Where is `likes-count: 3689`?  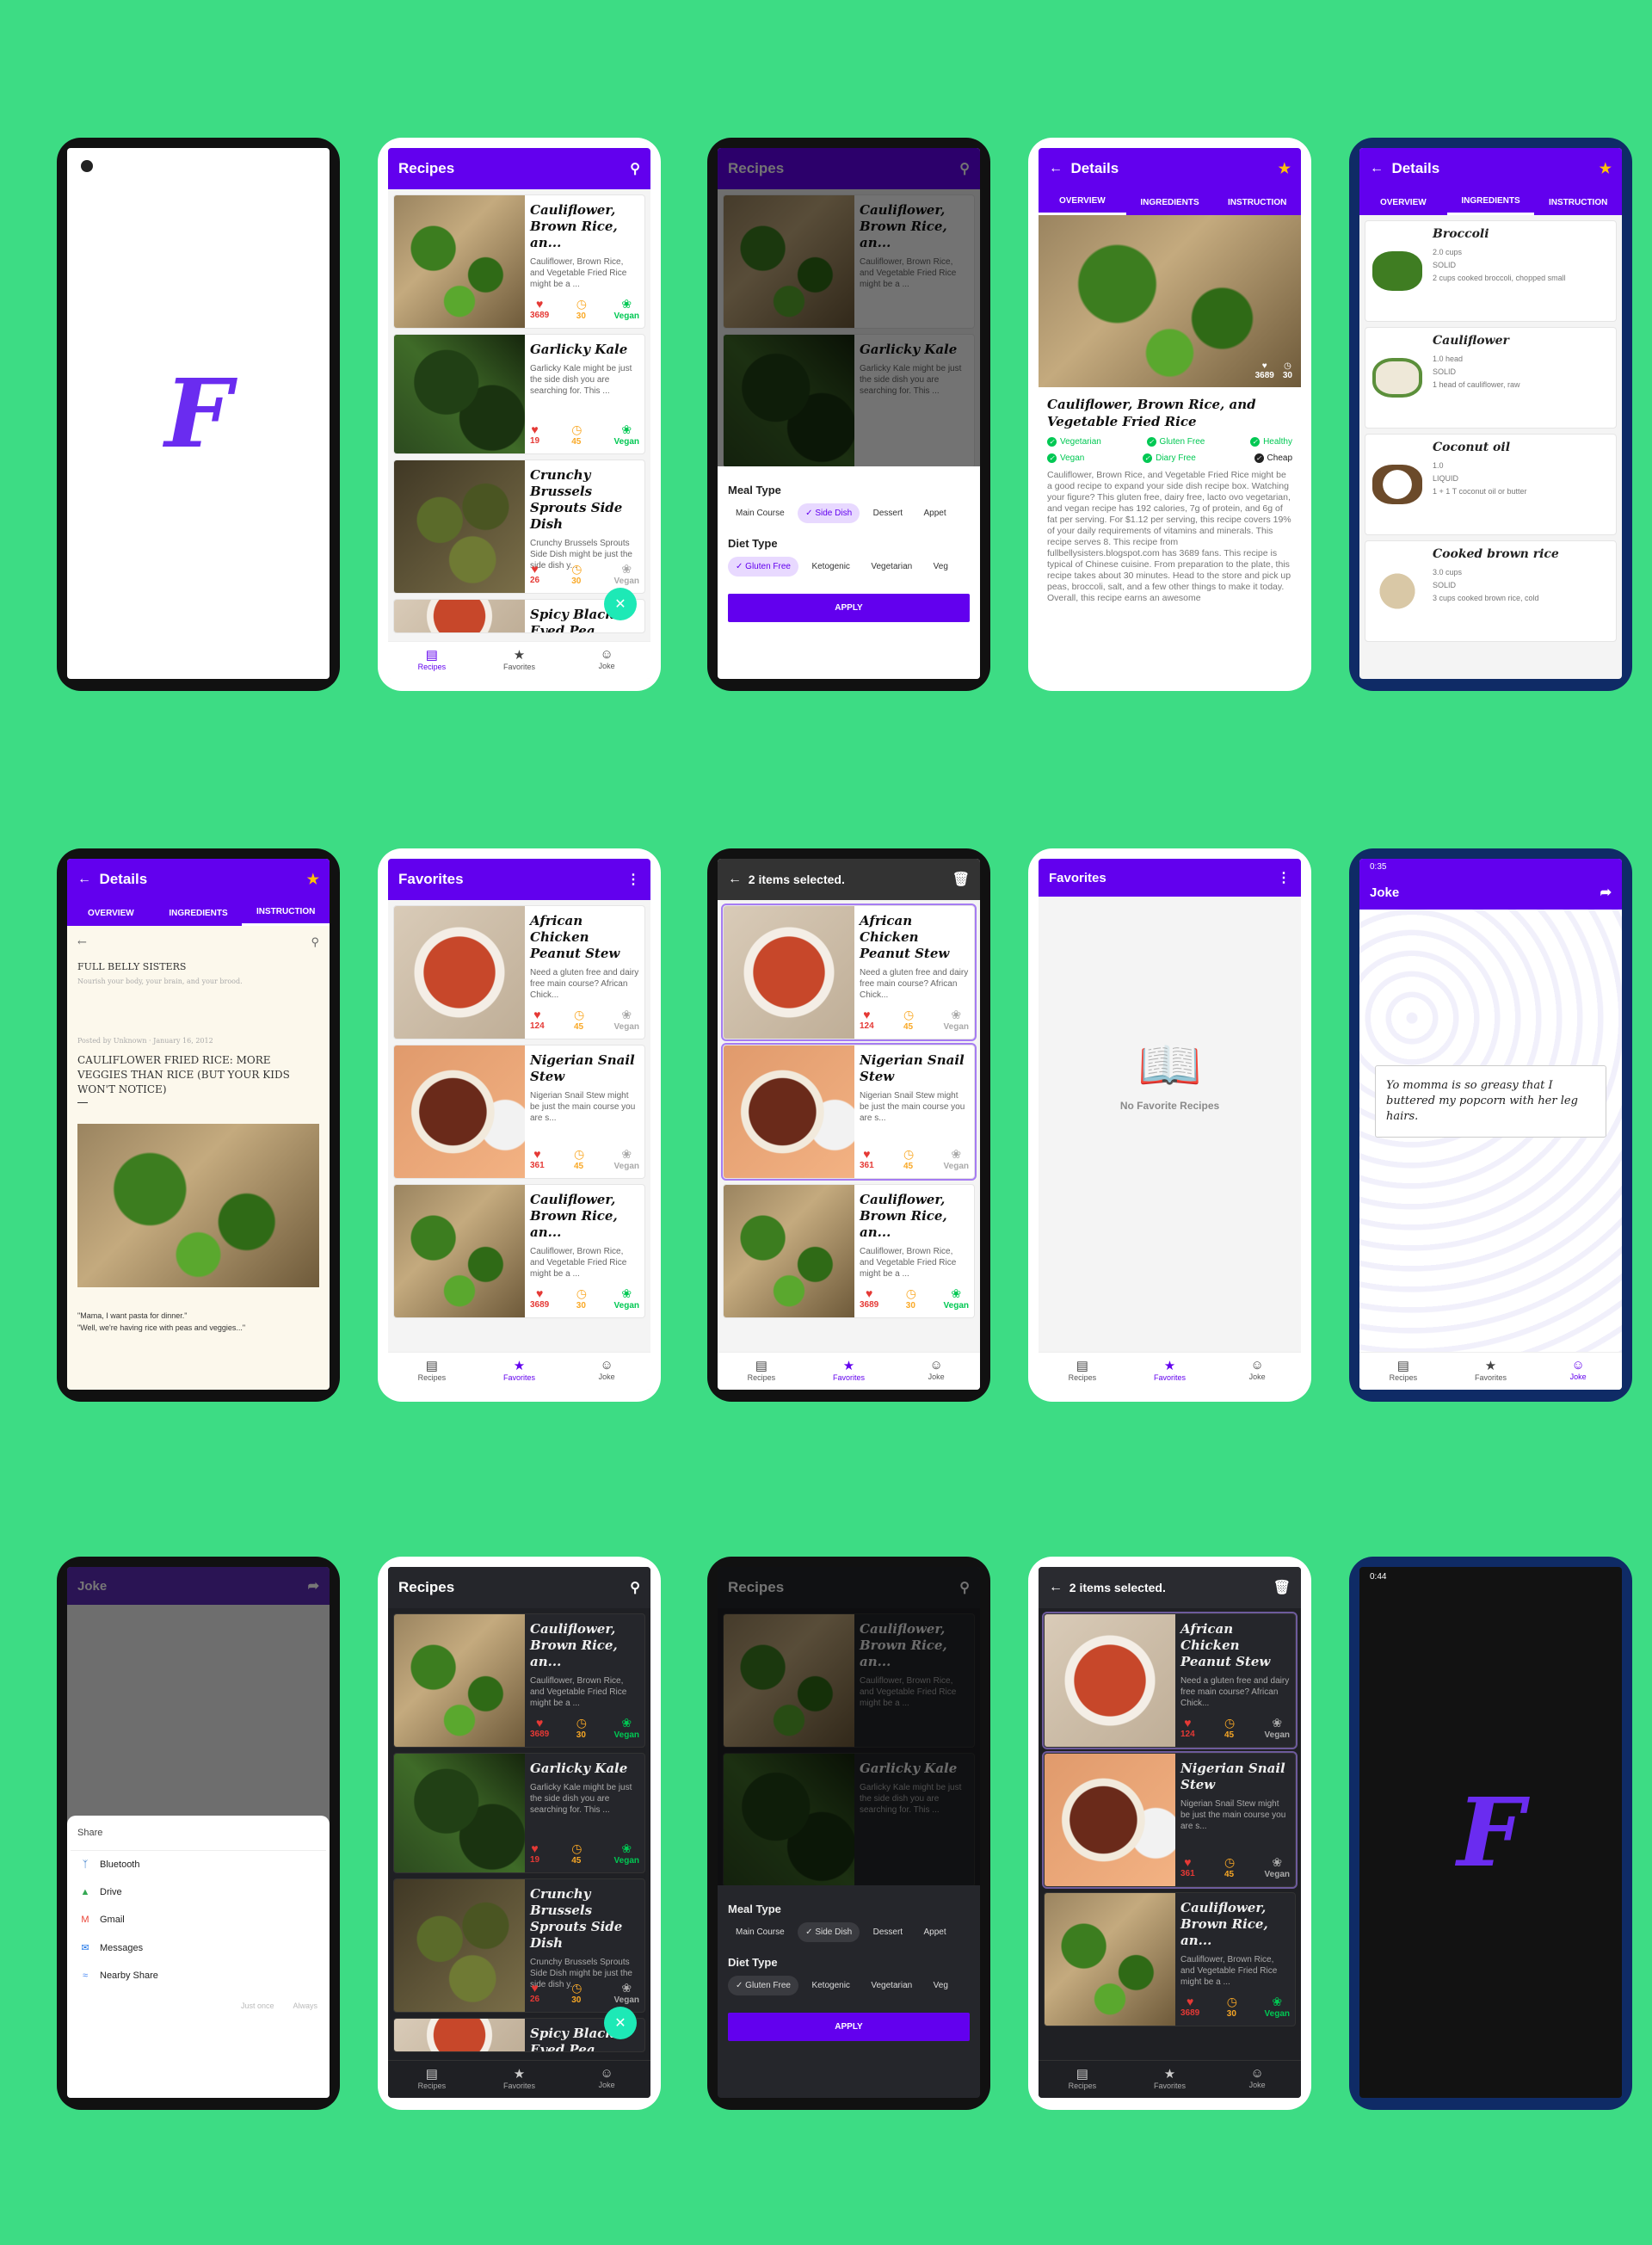
likes-count: 3689 is located at coordinates (540, 315).